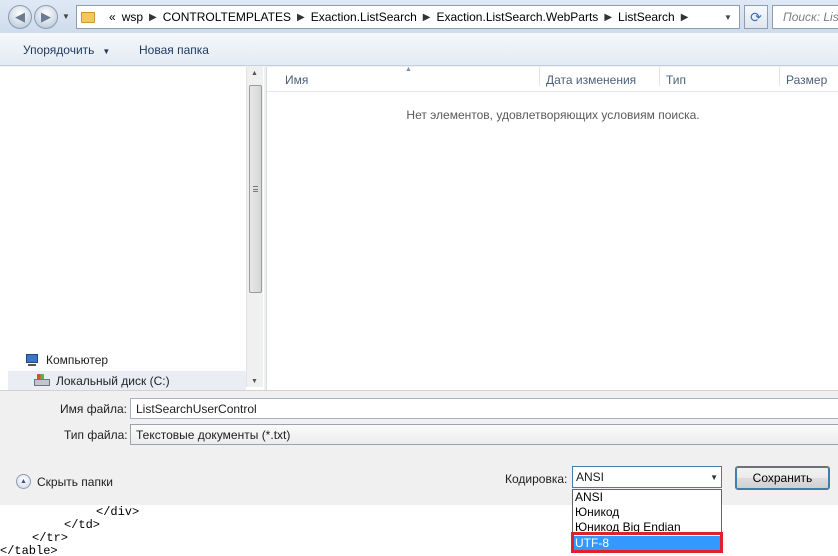 The height and width of the screenshot is (556, 838). I want to click on save-button: Сохранить, so click(782, 478).